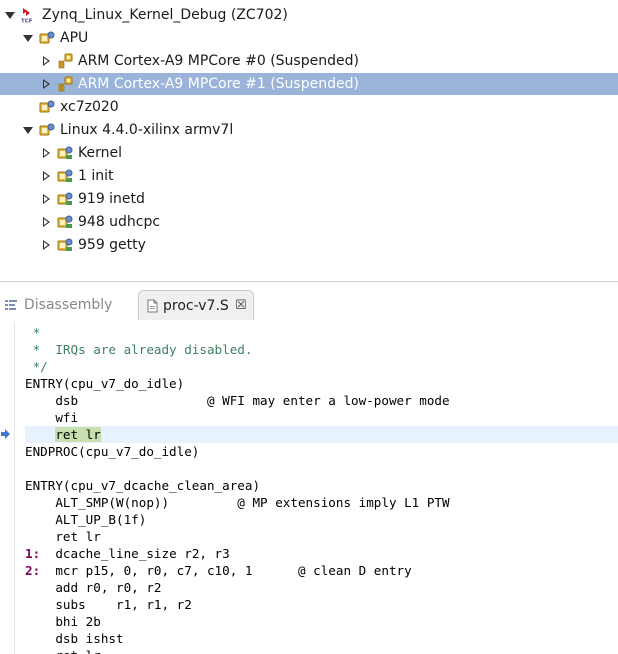 The height and width of the screenshot is (654, 618). Describe the element at coordinates (241, 306) in the screenshot. I see `close-tab-icon: ☒` at that location.